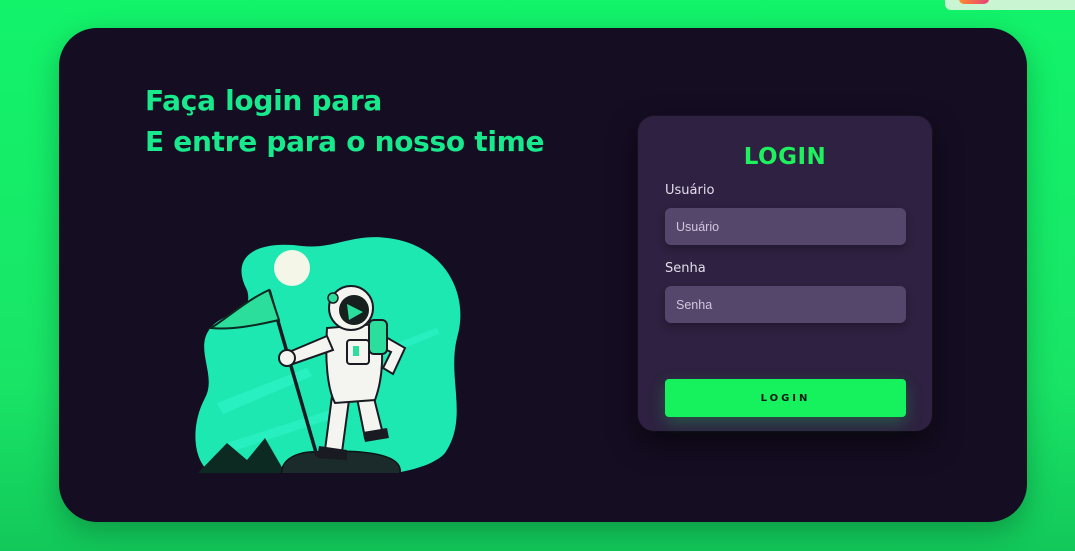 The width and height of the screenshot is (1075, 551). I want to click on login-button: LOGIN, so click(785, 398).